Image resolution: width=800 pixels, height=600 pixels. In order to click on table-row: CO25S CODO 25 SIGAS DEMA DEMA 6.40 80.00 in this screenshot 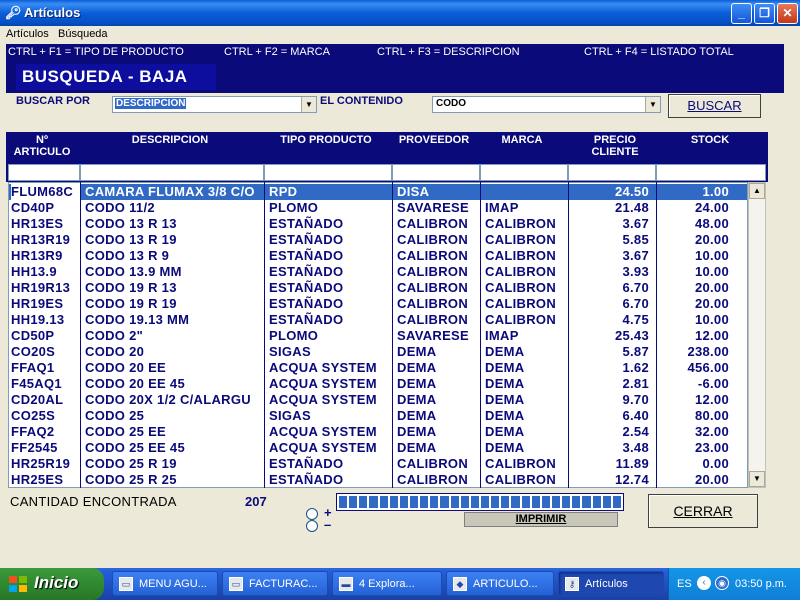, I will do `click(378, 416)`.